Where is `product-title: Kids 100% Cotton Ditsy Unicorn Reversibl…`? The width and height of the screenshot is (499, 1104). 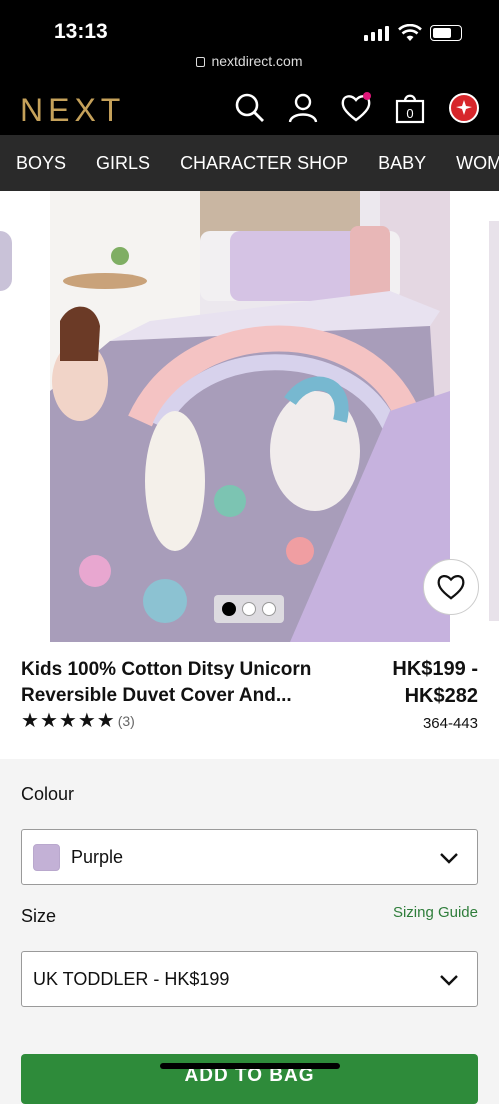 product-title: Kids 100% Cotton Ditsy Unicorn Reversibl… is located at coordinates (166, 682).